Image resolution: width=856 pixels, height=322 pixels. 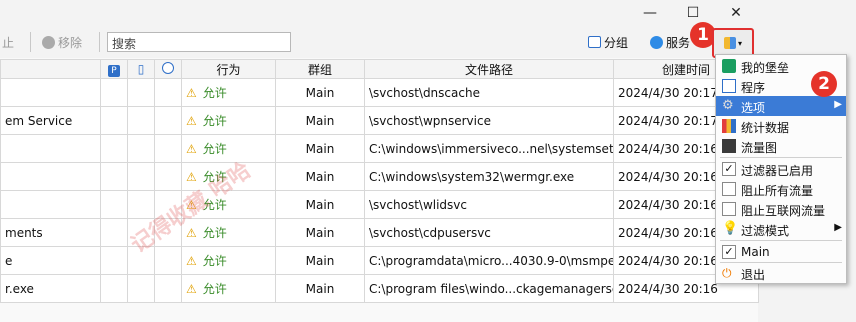 I want to click on col-header-name, so click(x=50, y=69).